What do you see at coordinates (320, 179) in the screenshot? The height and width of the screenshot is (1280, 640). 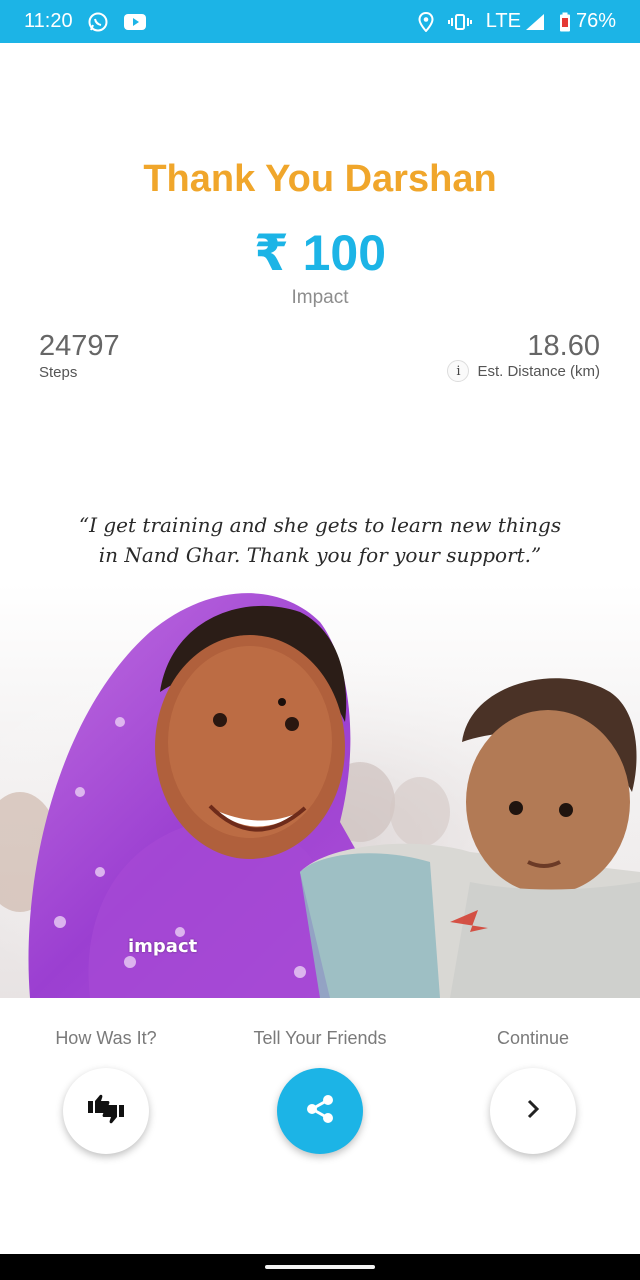 I see `thank-you-title: Thank You Darshan` at bounding box center [320, 179].